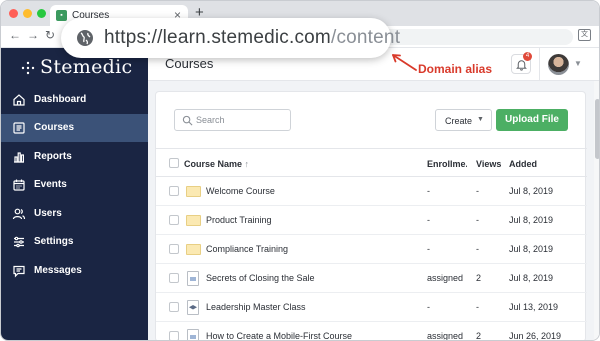 The width and height of the screenshot is (600, 341). I want to click on scrollbar-thumb, so click(597, 129).